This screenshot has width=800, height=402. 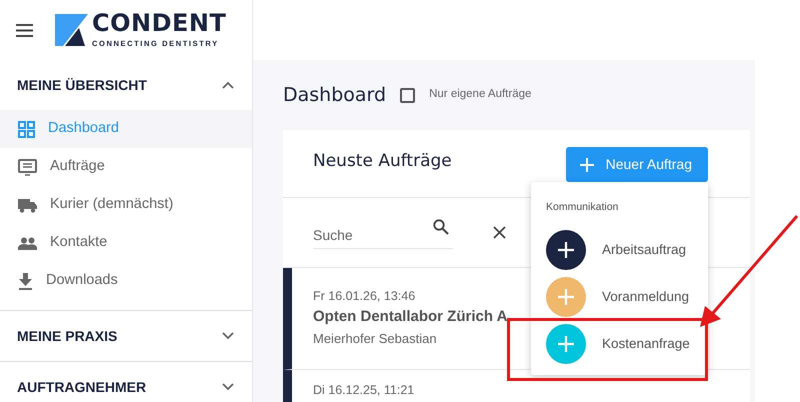 I want to click on section-title: MEINE ÜBERSICHT, so click(x=82, y=85).